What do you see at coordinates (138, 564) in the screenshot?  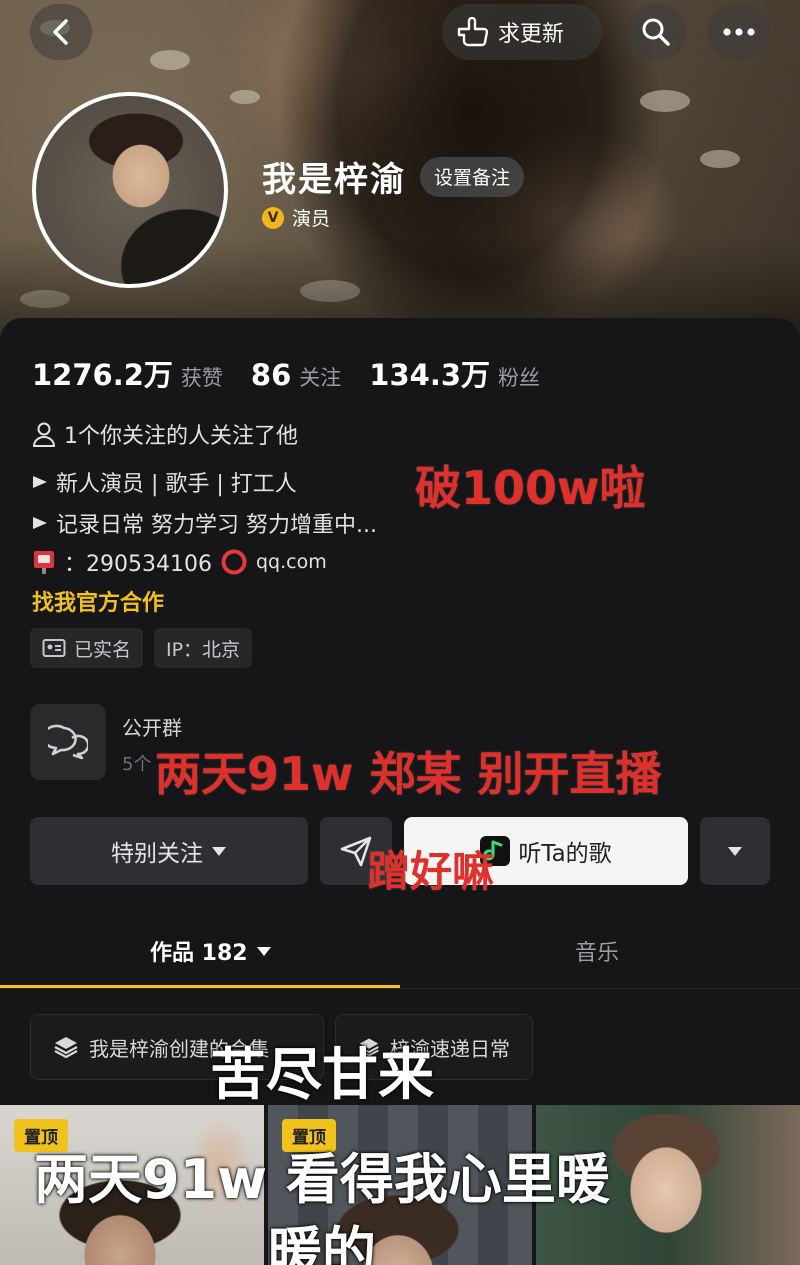 I see `email-text: ：290534106` at bounding box center [138, 564].